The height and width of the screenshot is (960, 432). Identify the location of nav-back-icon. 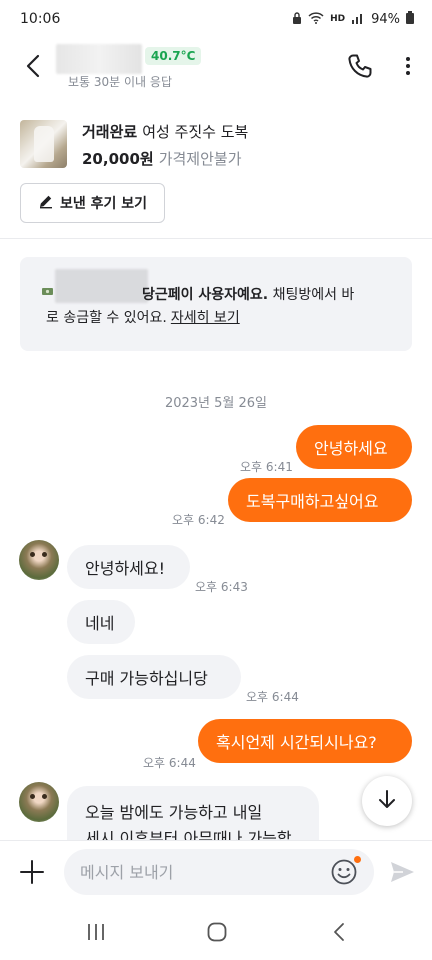
(340, 932).